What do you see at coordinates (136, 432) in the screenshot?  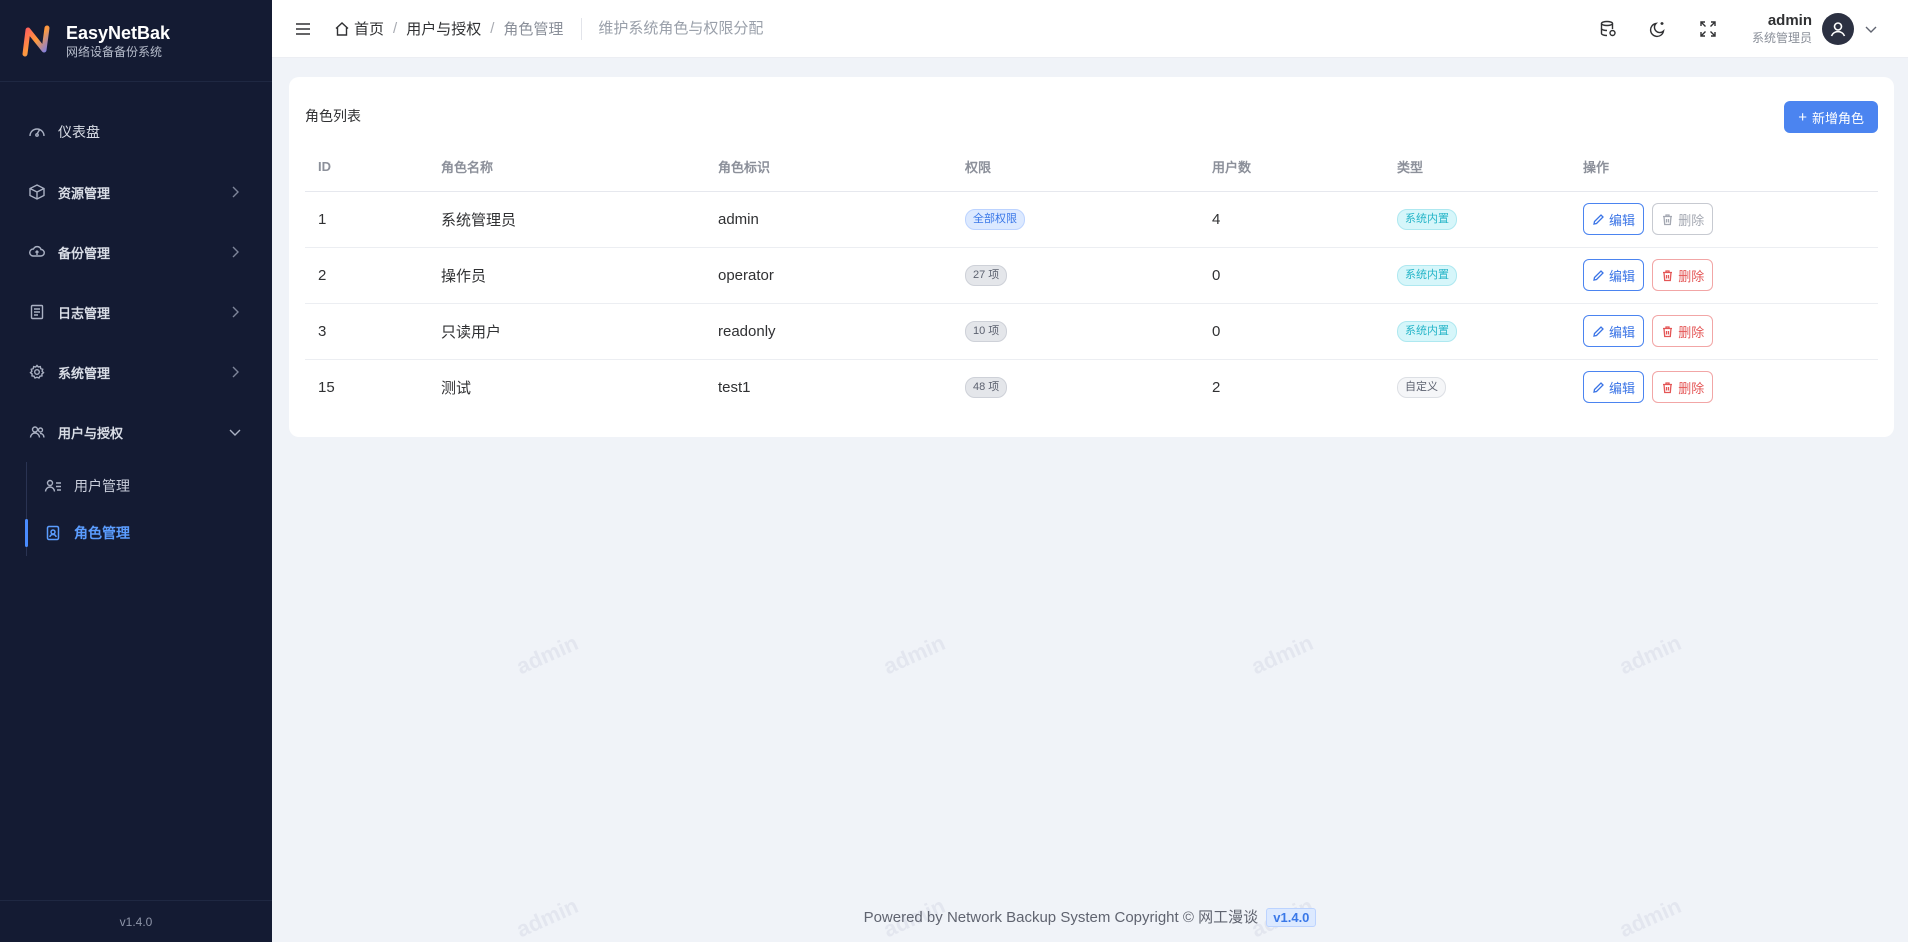 I see `sidebar-item-users-auth: 用户与授权` at bounding box center [136, 432].